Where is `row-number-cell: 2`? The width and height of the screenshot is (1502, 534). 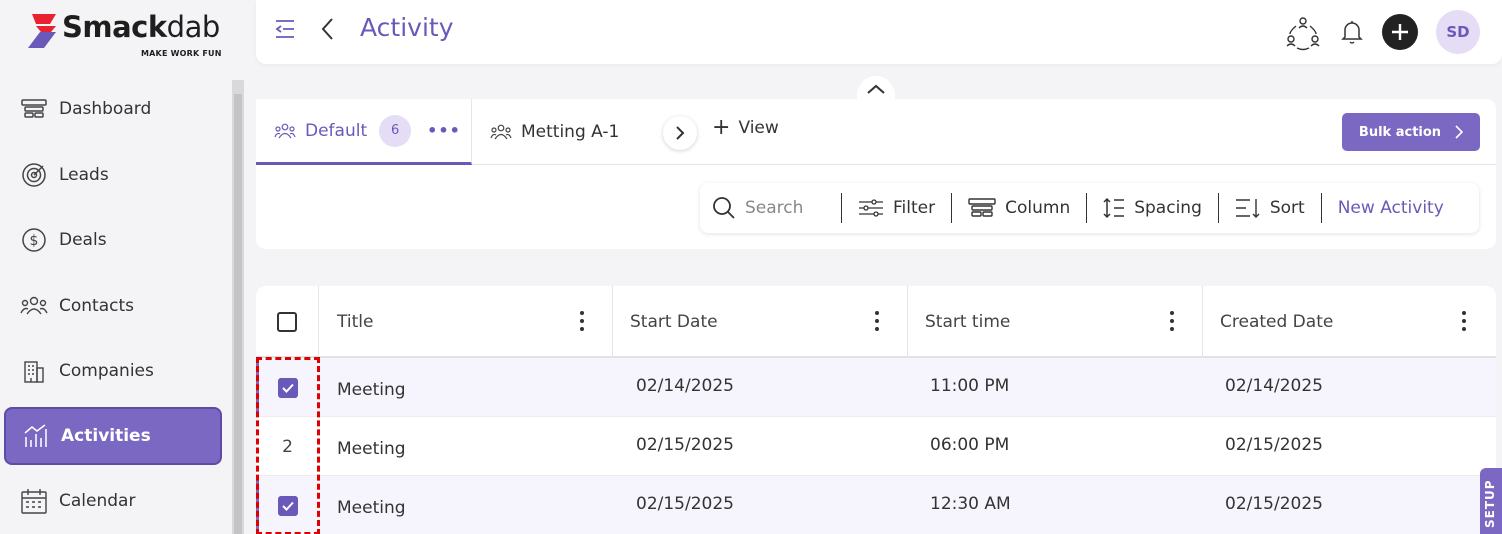 row-number-cell: 2 is located at coordinates (287, 446).